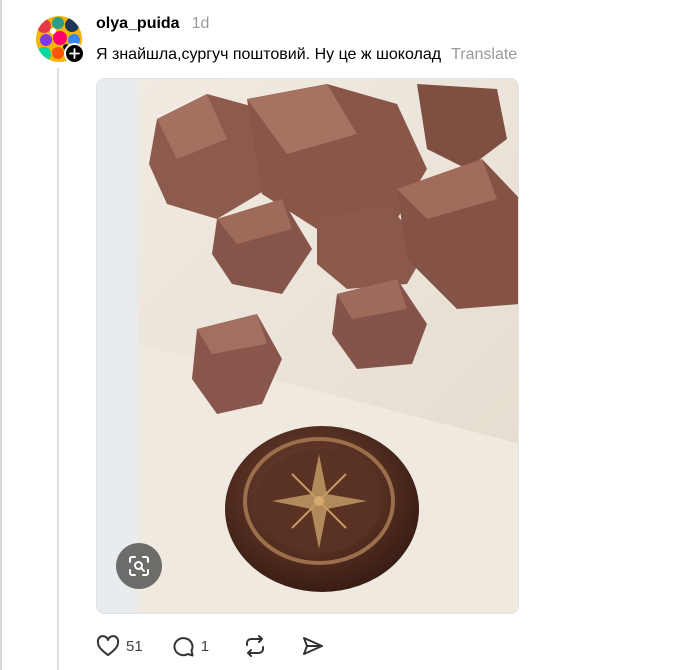  I want to click on repost-button, so click(255, 646).